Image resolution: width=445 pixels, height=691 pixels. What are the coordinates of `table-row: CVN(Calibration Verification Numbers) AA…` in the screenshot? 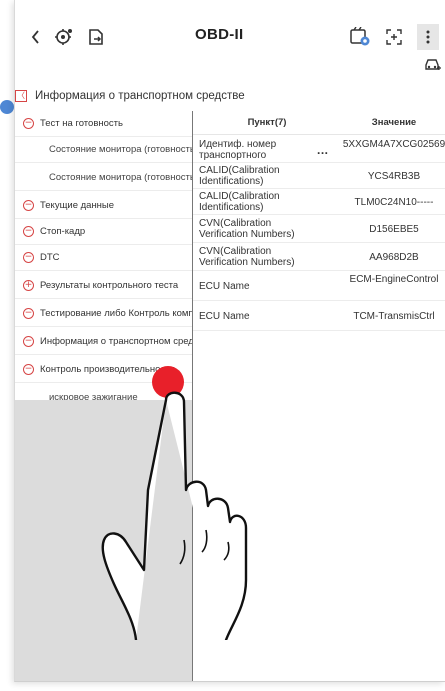 It's located at (319, 257).